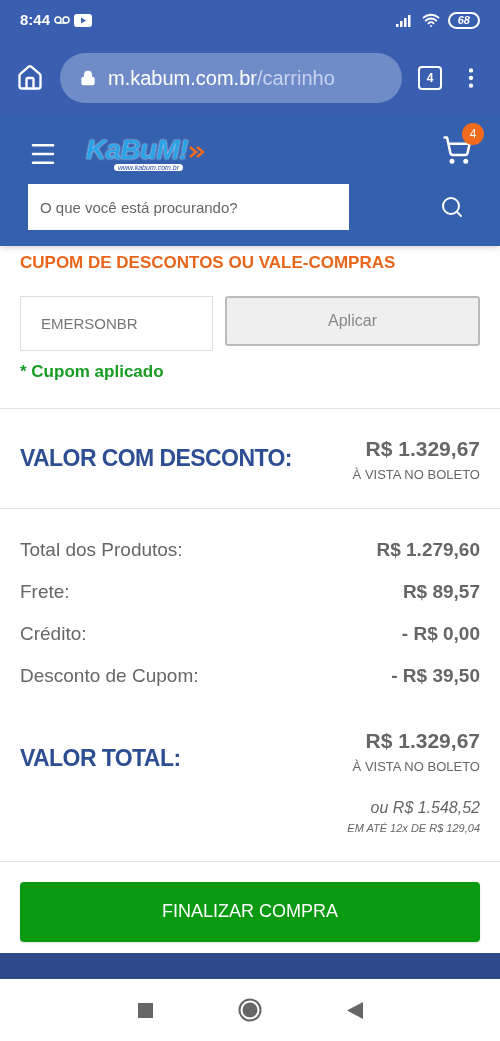  I want to click on address-bar: m.kabum.com.br/carrinho, so click(231, 77).